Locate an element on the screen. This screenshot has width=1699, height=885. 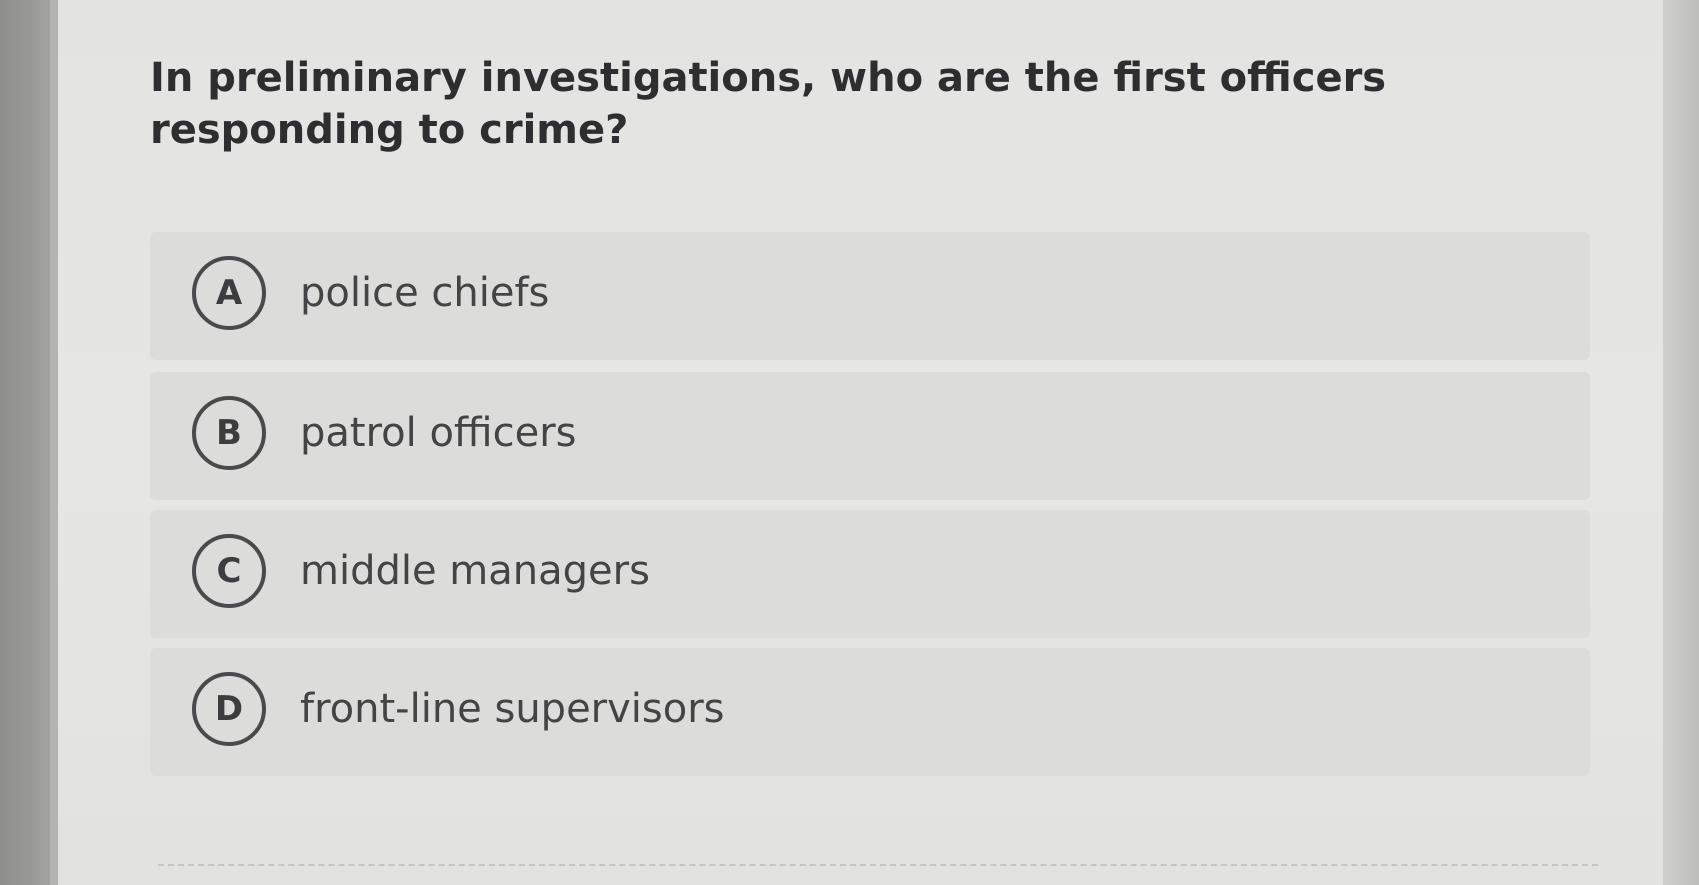
option-c-letter-badge: C is located at coordinates (229, 571).